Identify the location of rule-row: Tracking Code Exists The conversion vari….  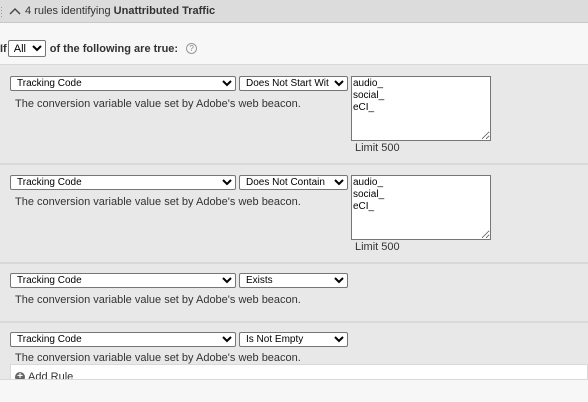
(294, 292).